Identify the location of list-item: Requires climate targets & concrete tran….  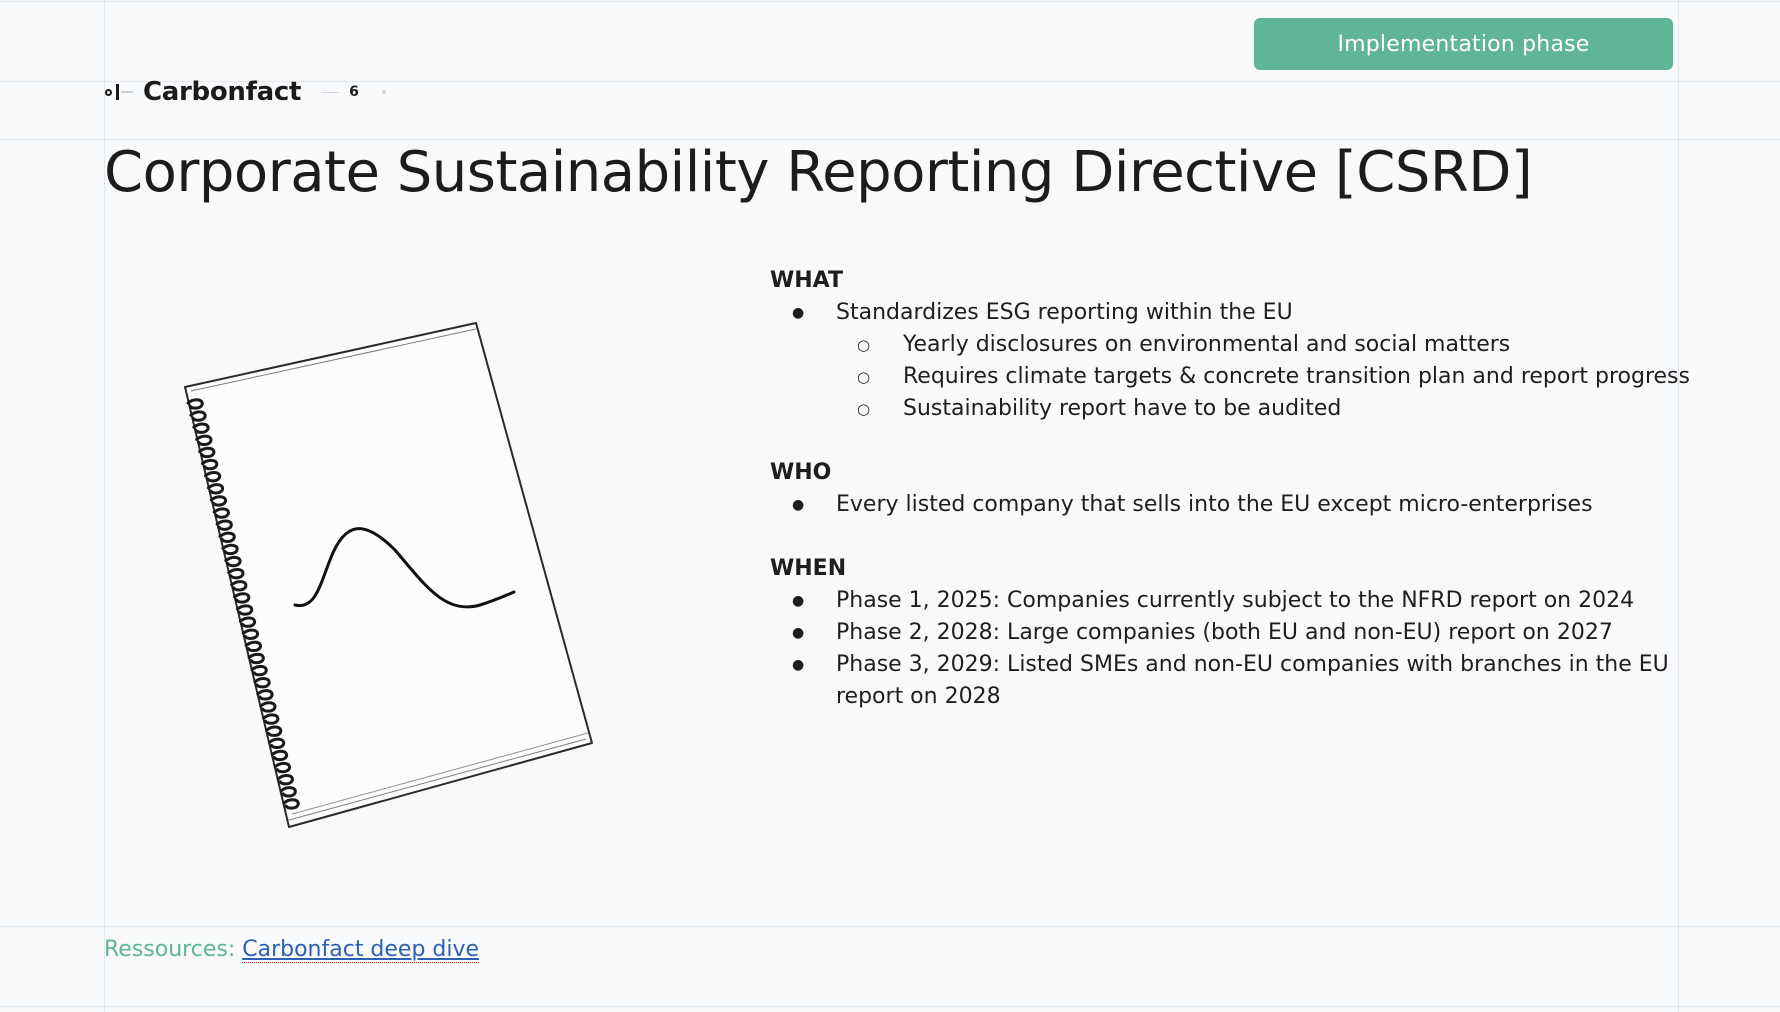
(1230, 377).